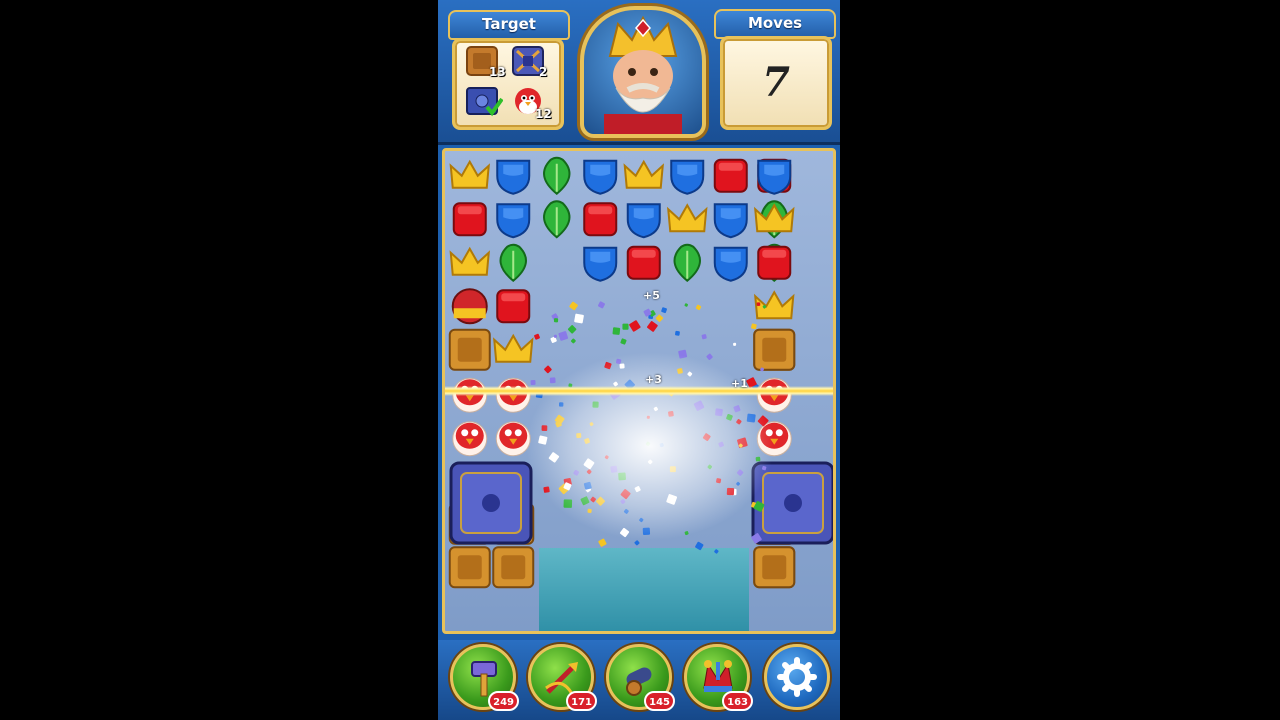 The width and height of the screenshot is (1280, 720). I want to click on king-avatar-icon, so click(643, 74).